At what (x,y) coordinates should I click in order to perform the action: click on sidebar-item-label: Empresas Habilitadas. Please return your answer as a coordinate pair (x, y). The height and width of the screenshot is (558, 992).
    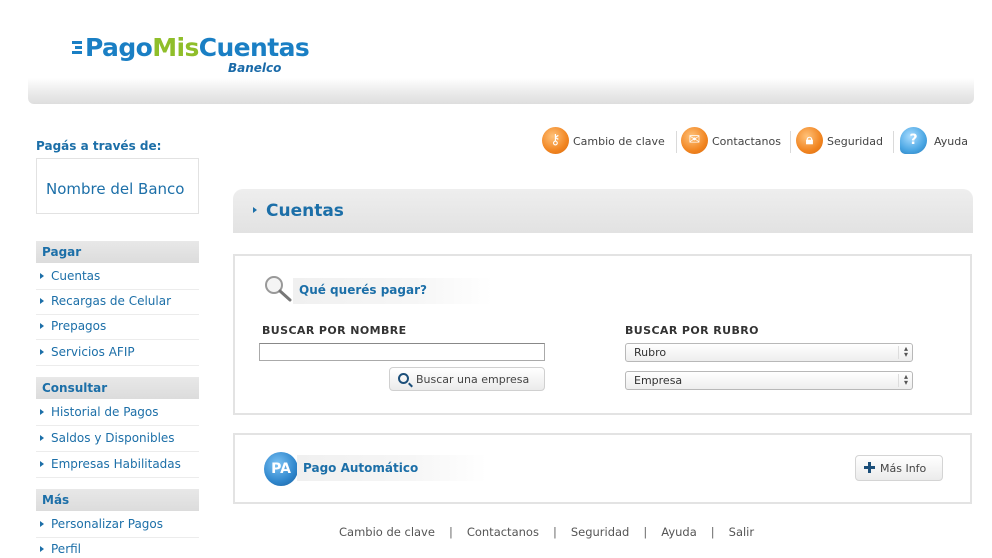
    Looking at the image, I should click on (116, 464).